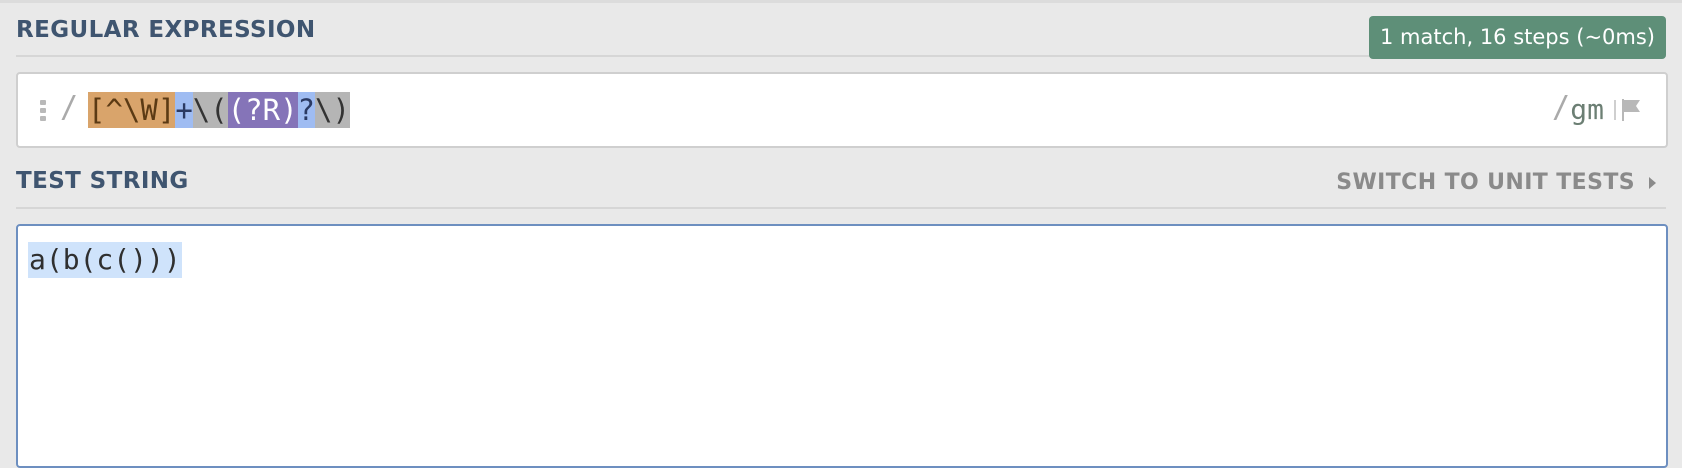 The width and height of the screenshot is (1682, 468). What do you see at coordinates (1560, 107) in the screenshot?
I see `close-delimiter: /` at bounding box center [1560, 107].